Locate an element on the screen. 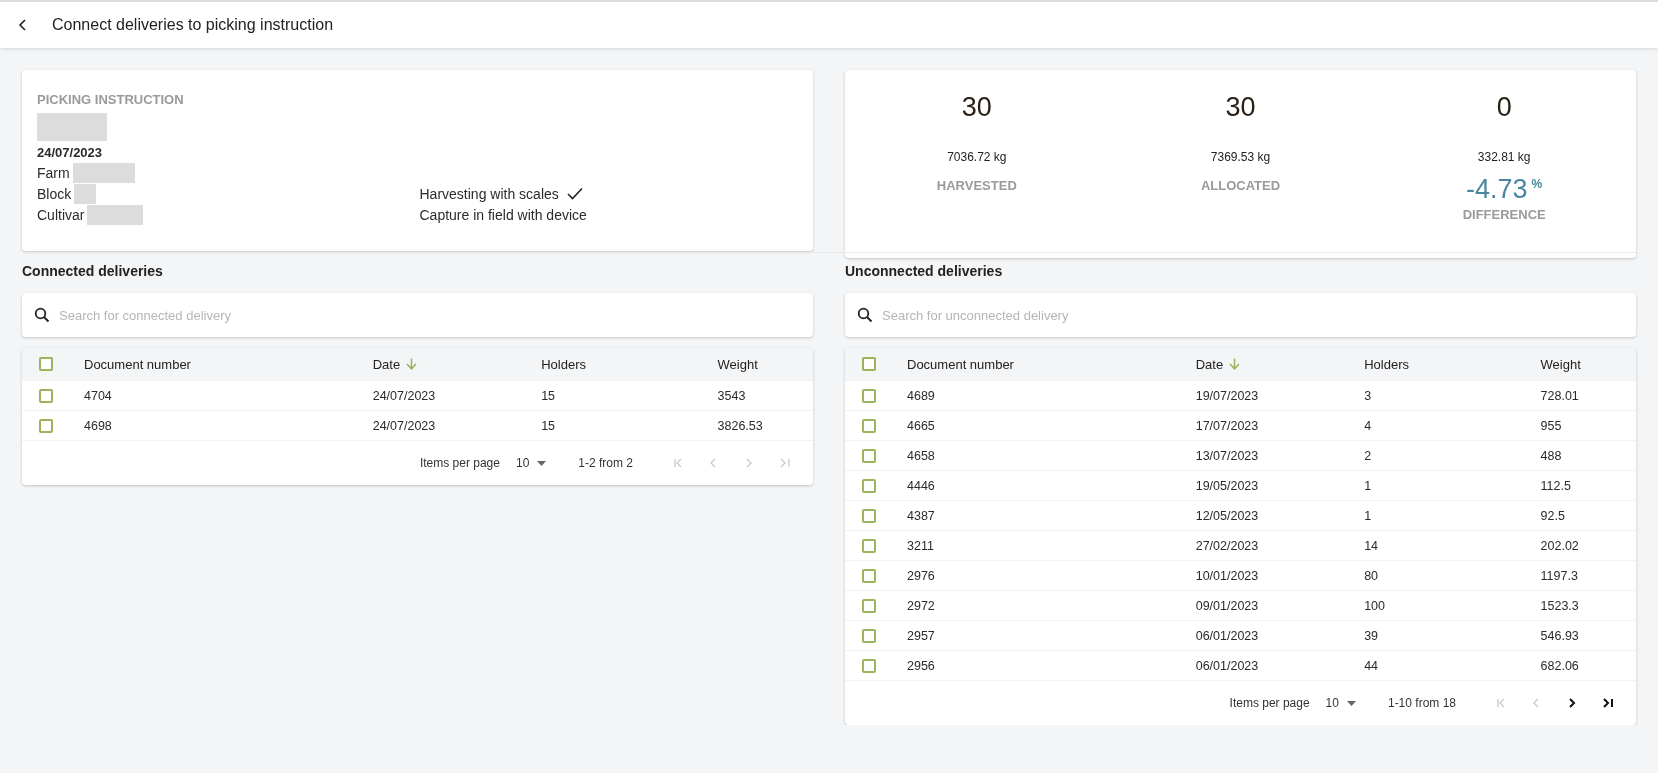 The image size is (1658, 773). table-cell: 92.5 is located at coordinates (1552, 515).